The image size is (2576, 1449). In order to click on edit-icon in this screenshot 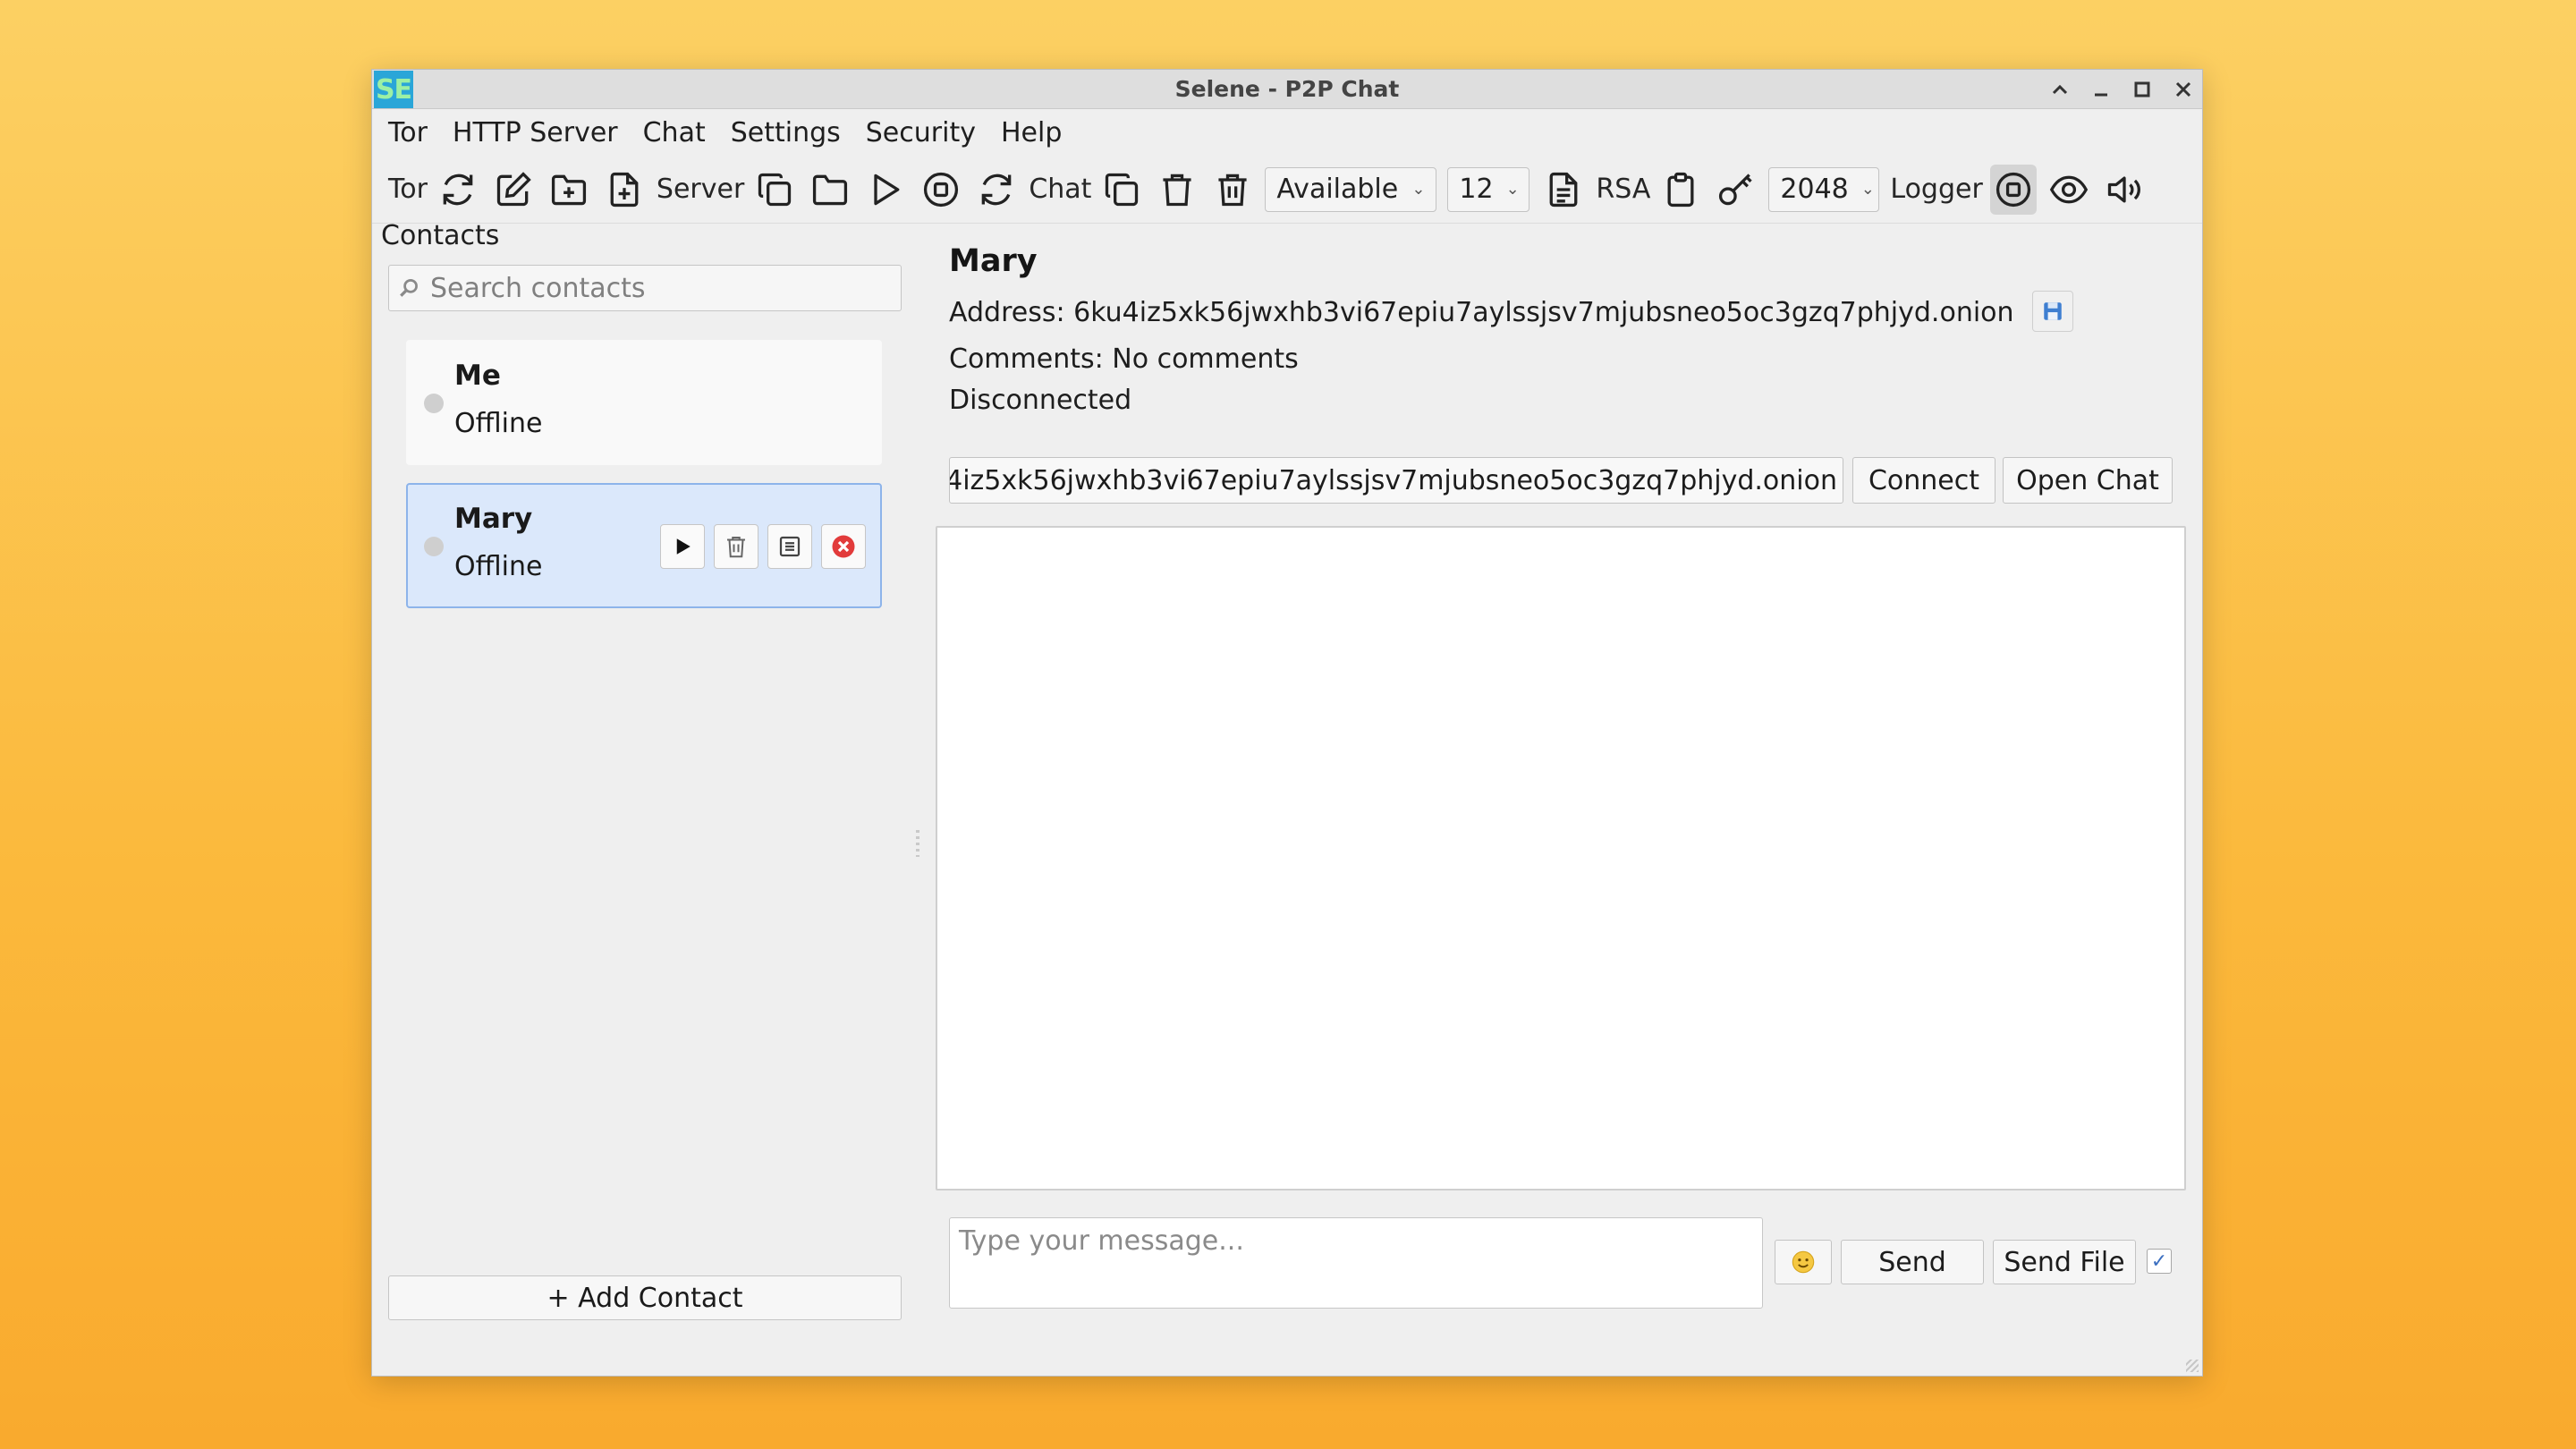, I will do `click(513, 188)`.